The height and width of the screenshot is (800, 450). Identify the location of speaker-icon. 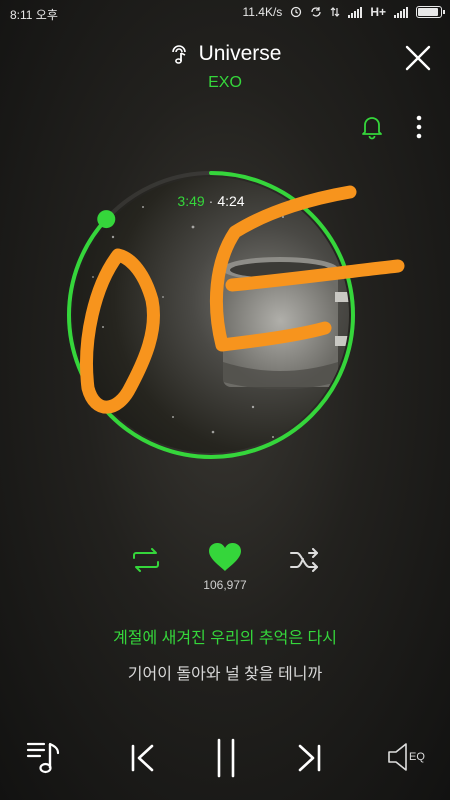
(397, 757).